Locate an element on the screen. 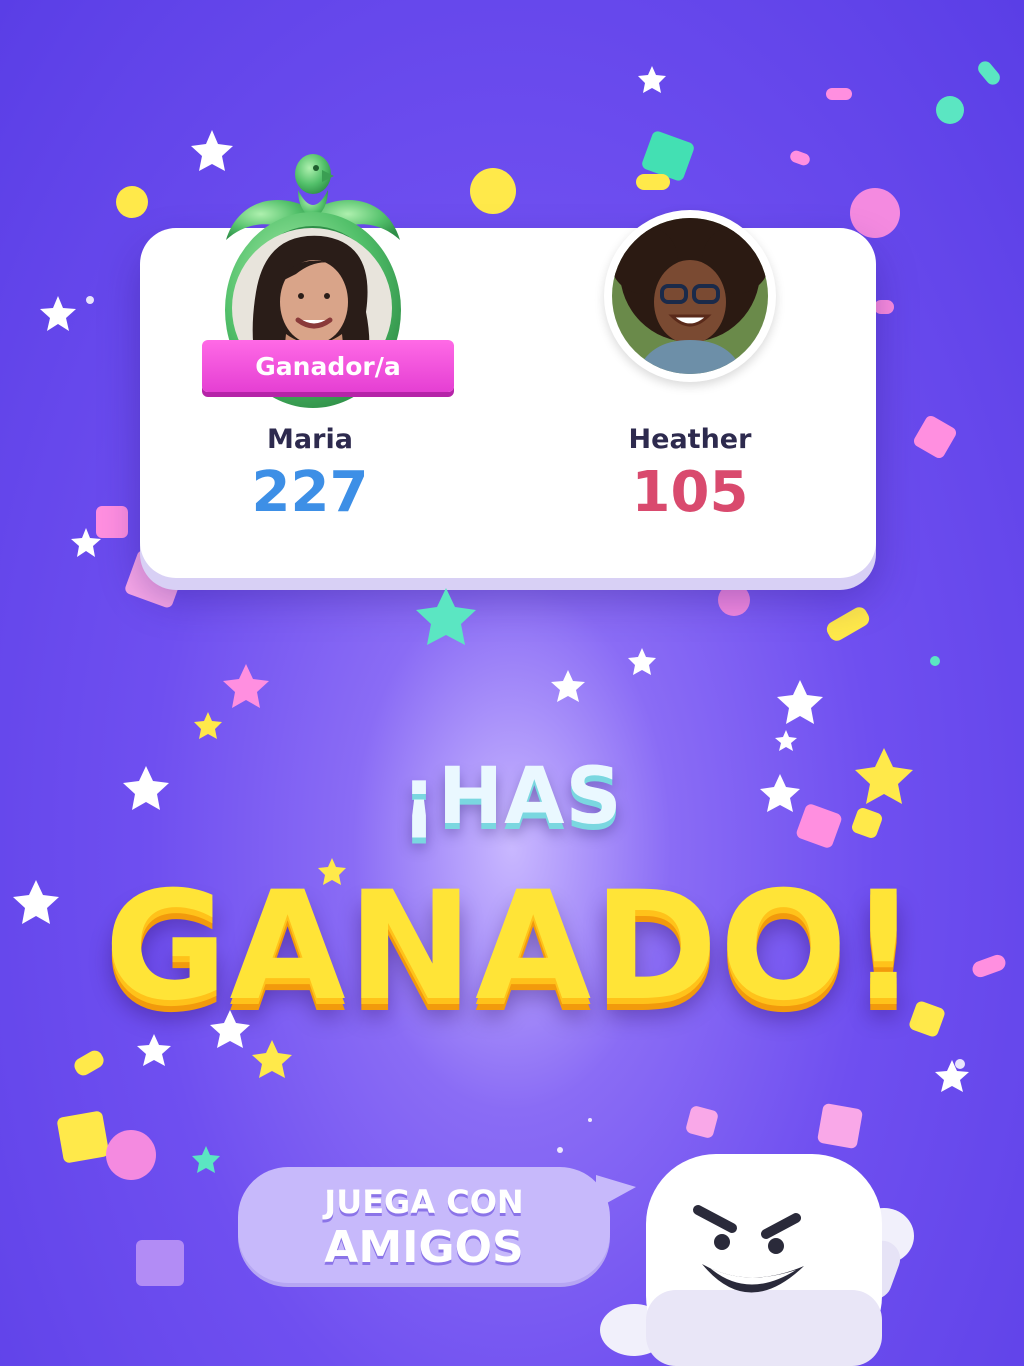 Image resolution: width=1024 pixels, height=1366 pixels. headline-line1: ¡HAS is located at coordinates (512, 797).